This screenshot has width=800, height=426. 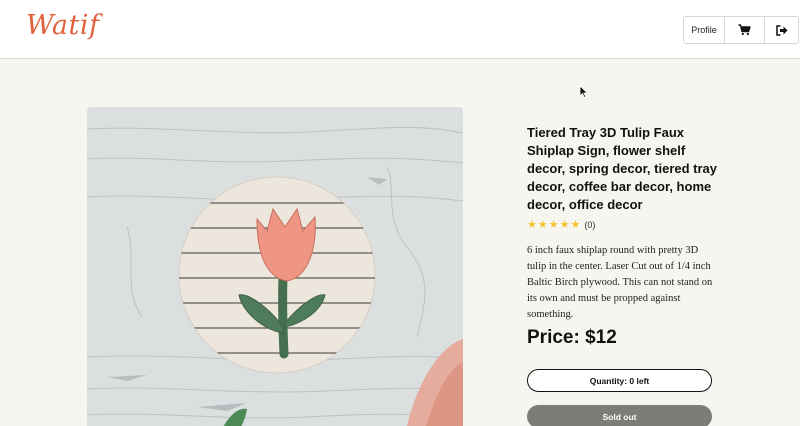 What do you see at coordinates (704, 30) in the screenshot?
I see `profile-button: Profile` at bounding box center [704, 30].